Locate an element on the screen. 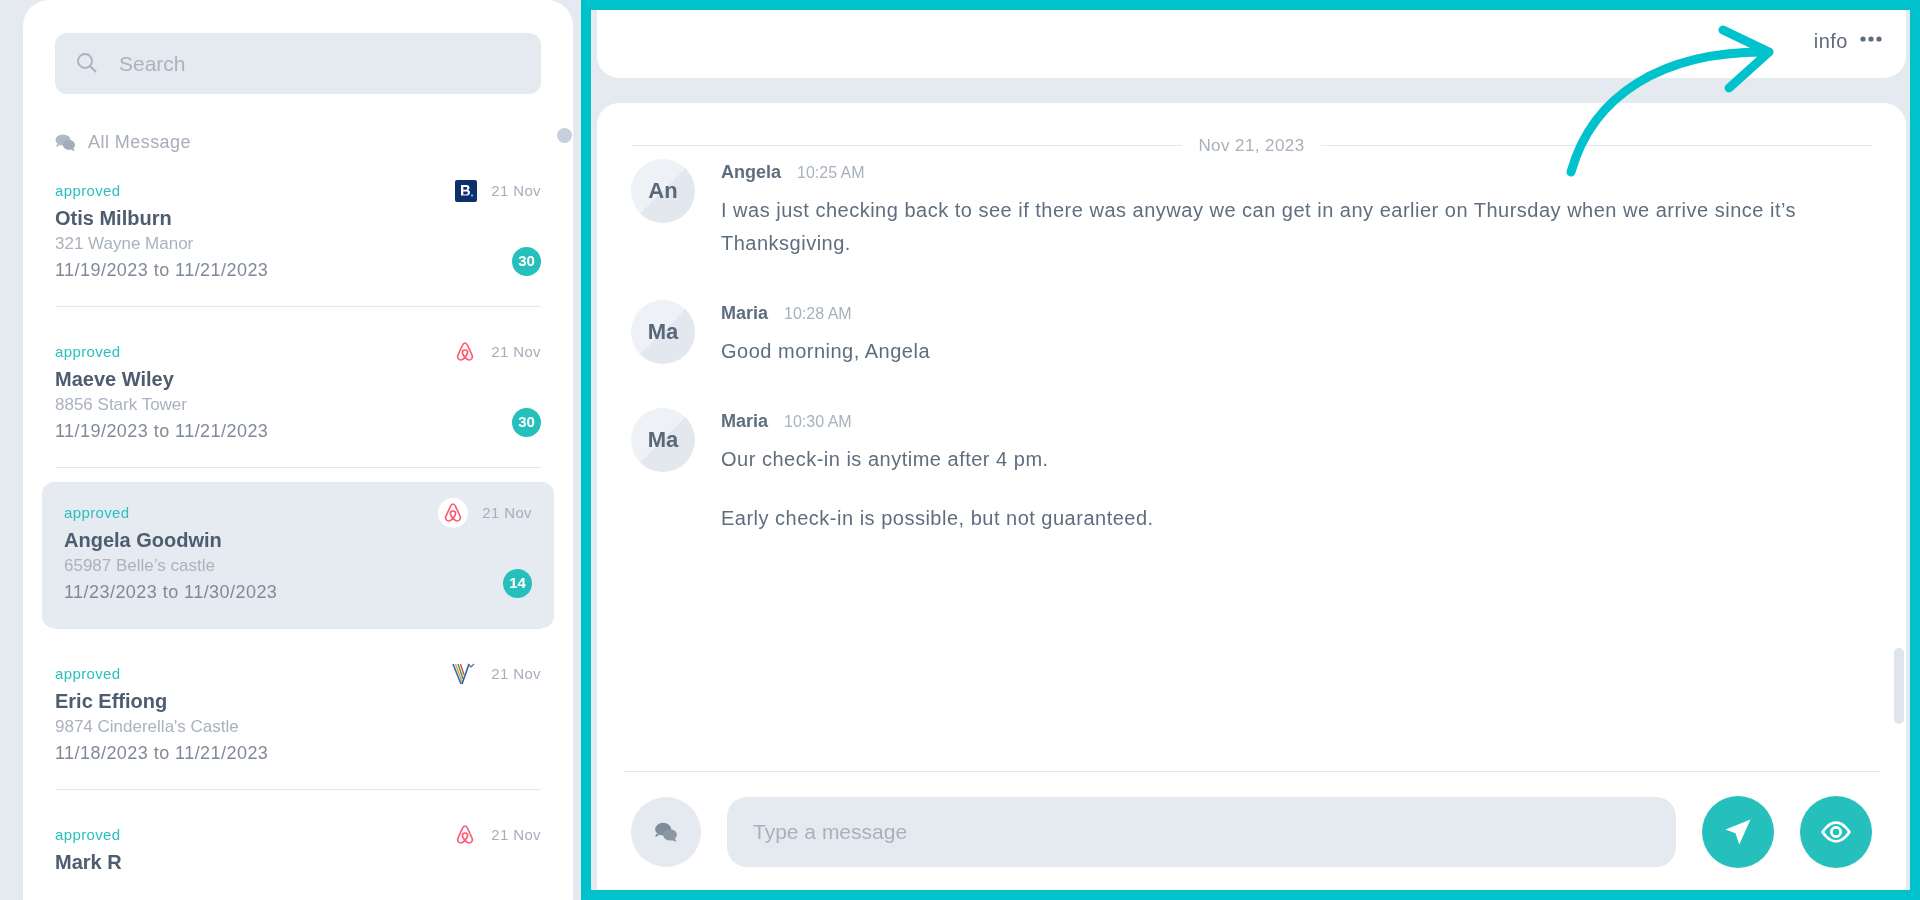 This screenshot has width=1920, height=900. message-text: Good morning, Angela is located at coordinates (826, 351).